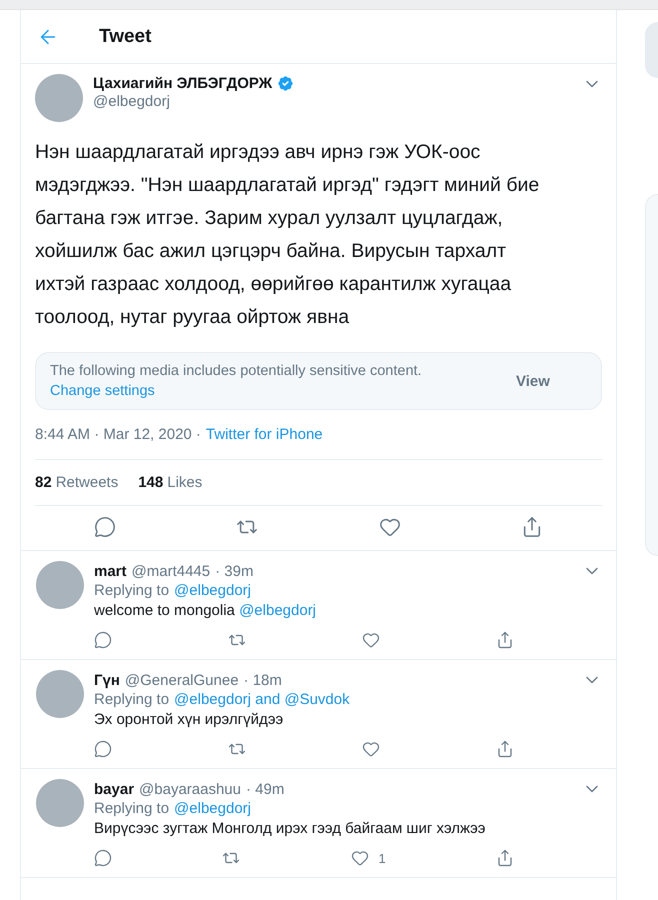  I want to click on page-title: Tweet, so click(125, 37).